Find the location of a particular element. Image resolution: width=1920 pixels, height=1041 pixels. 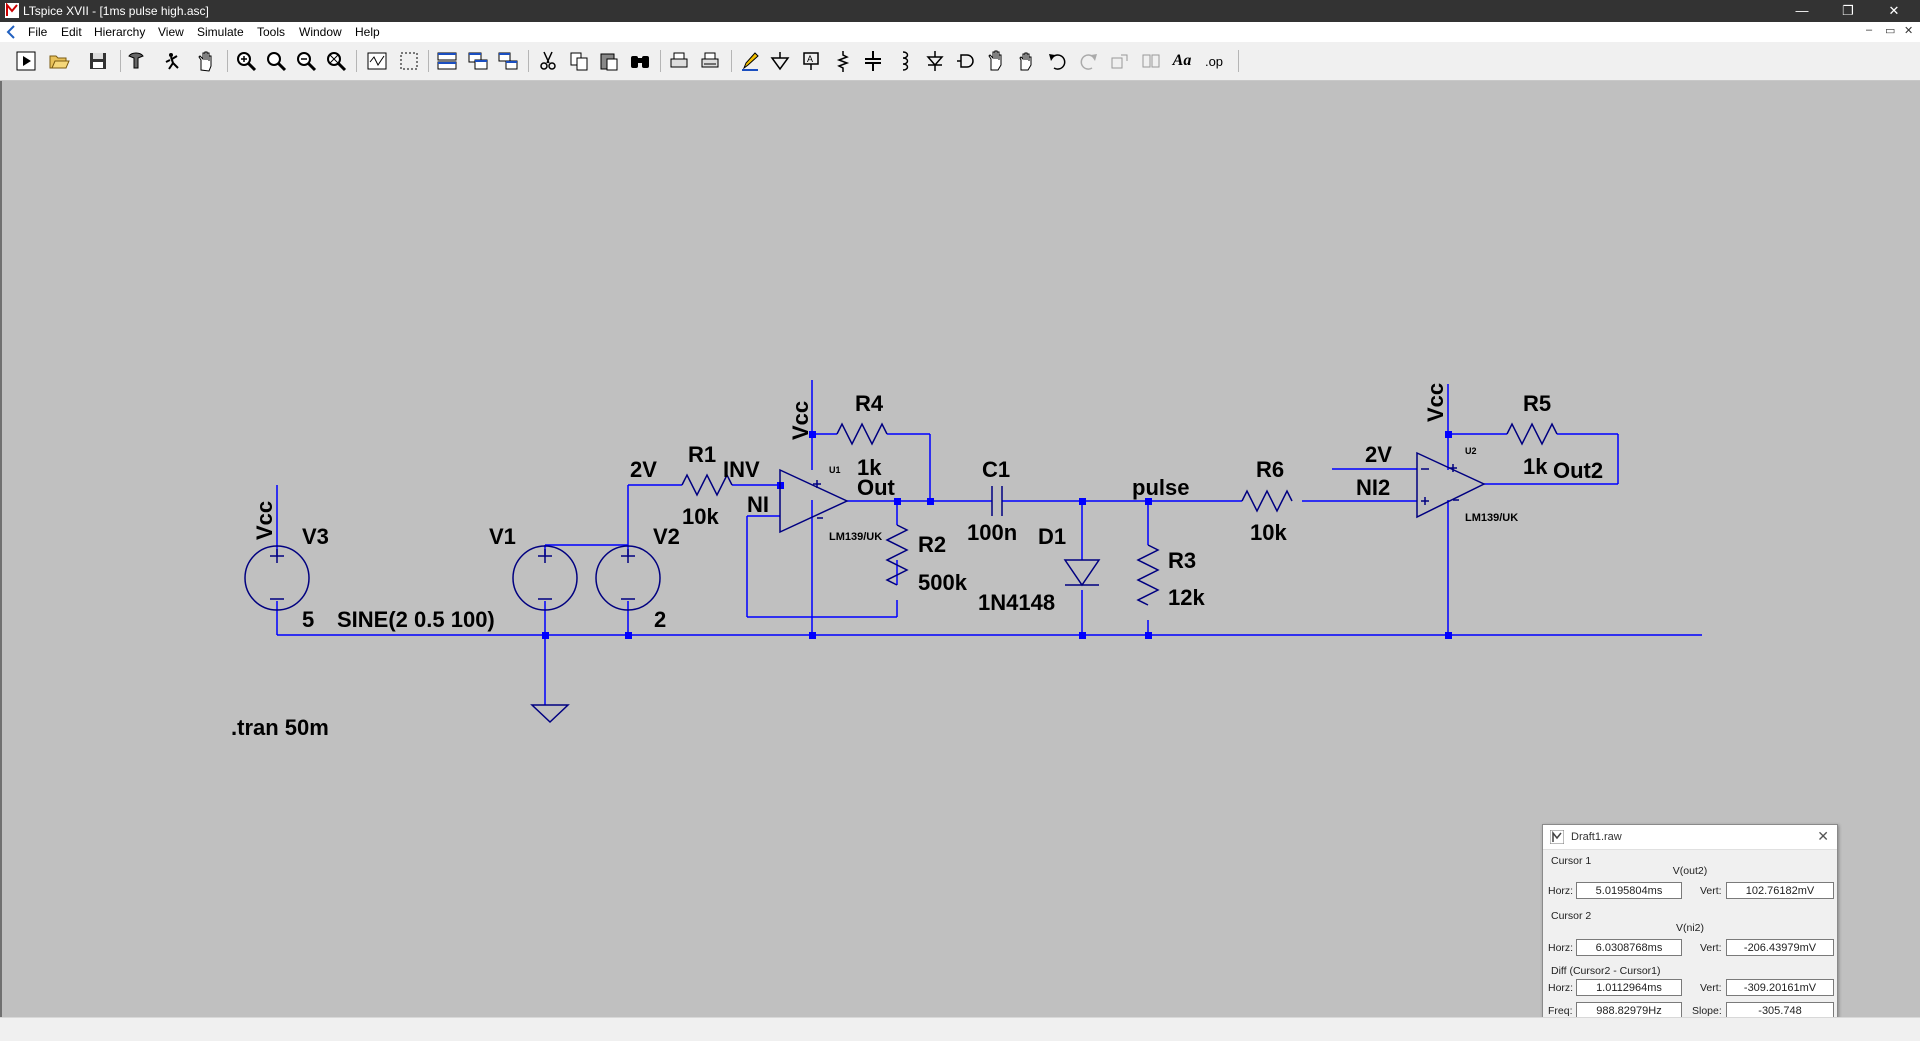

resistor-r3 is located at coordinates (1148, 575).